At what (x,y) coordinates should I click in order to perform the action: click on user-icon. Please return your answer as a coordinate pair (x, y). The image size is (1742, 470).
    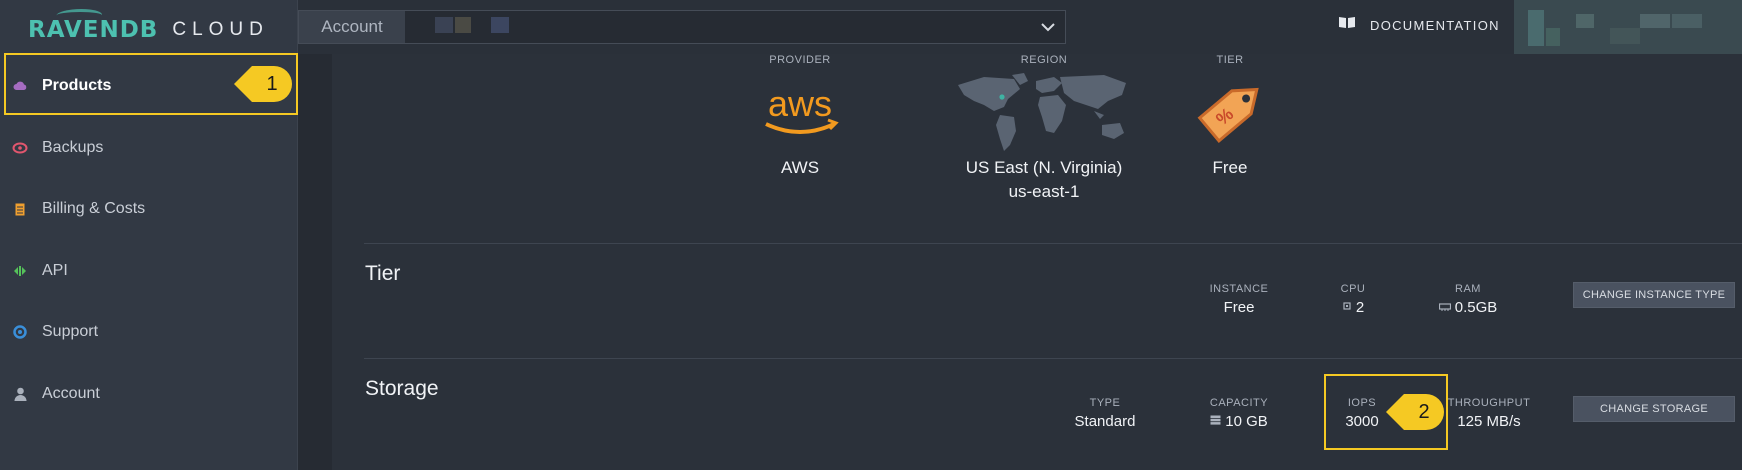
    Looking at the image, I should click on (20, 394).